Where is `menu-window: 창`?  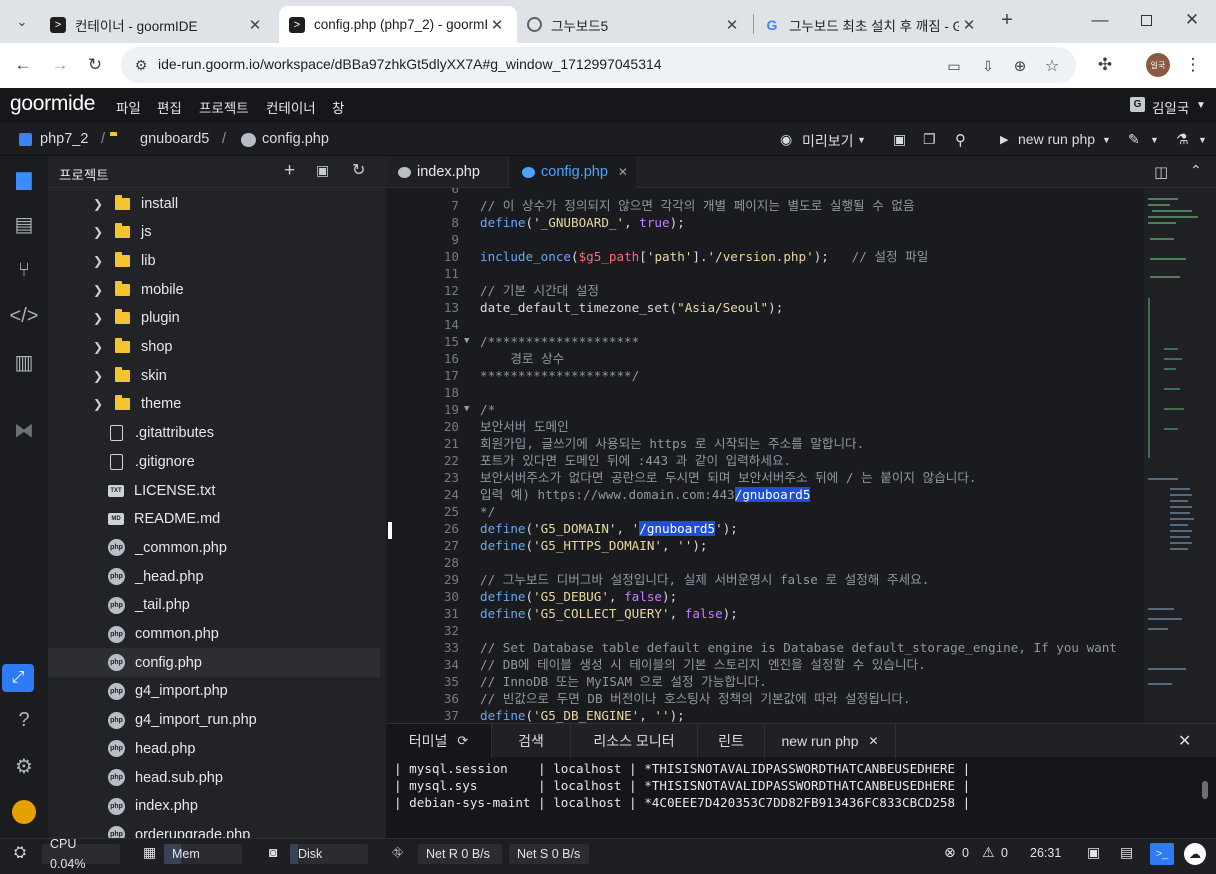 menu-window: 창 is located at coordinates (338, 107).